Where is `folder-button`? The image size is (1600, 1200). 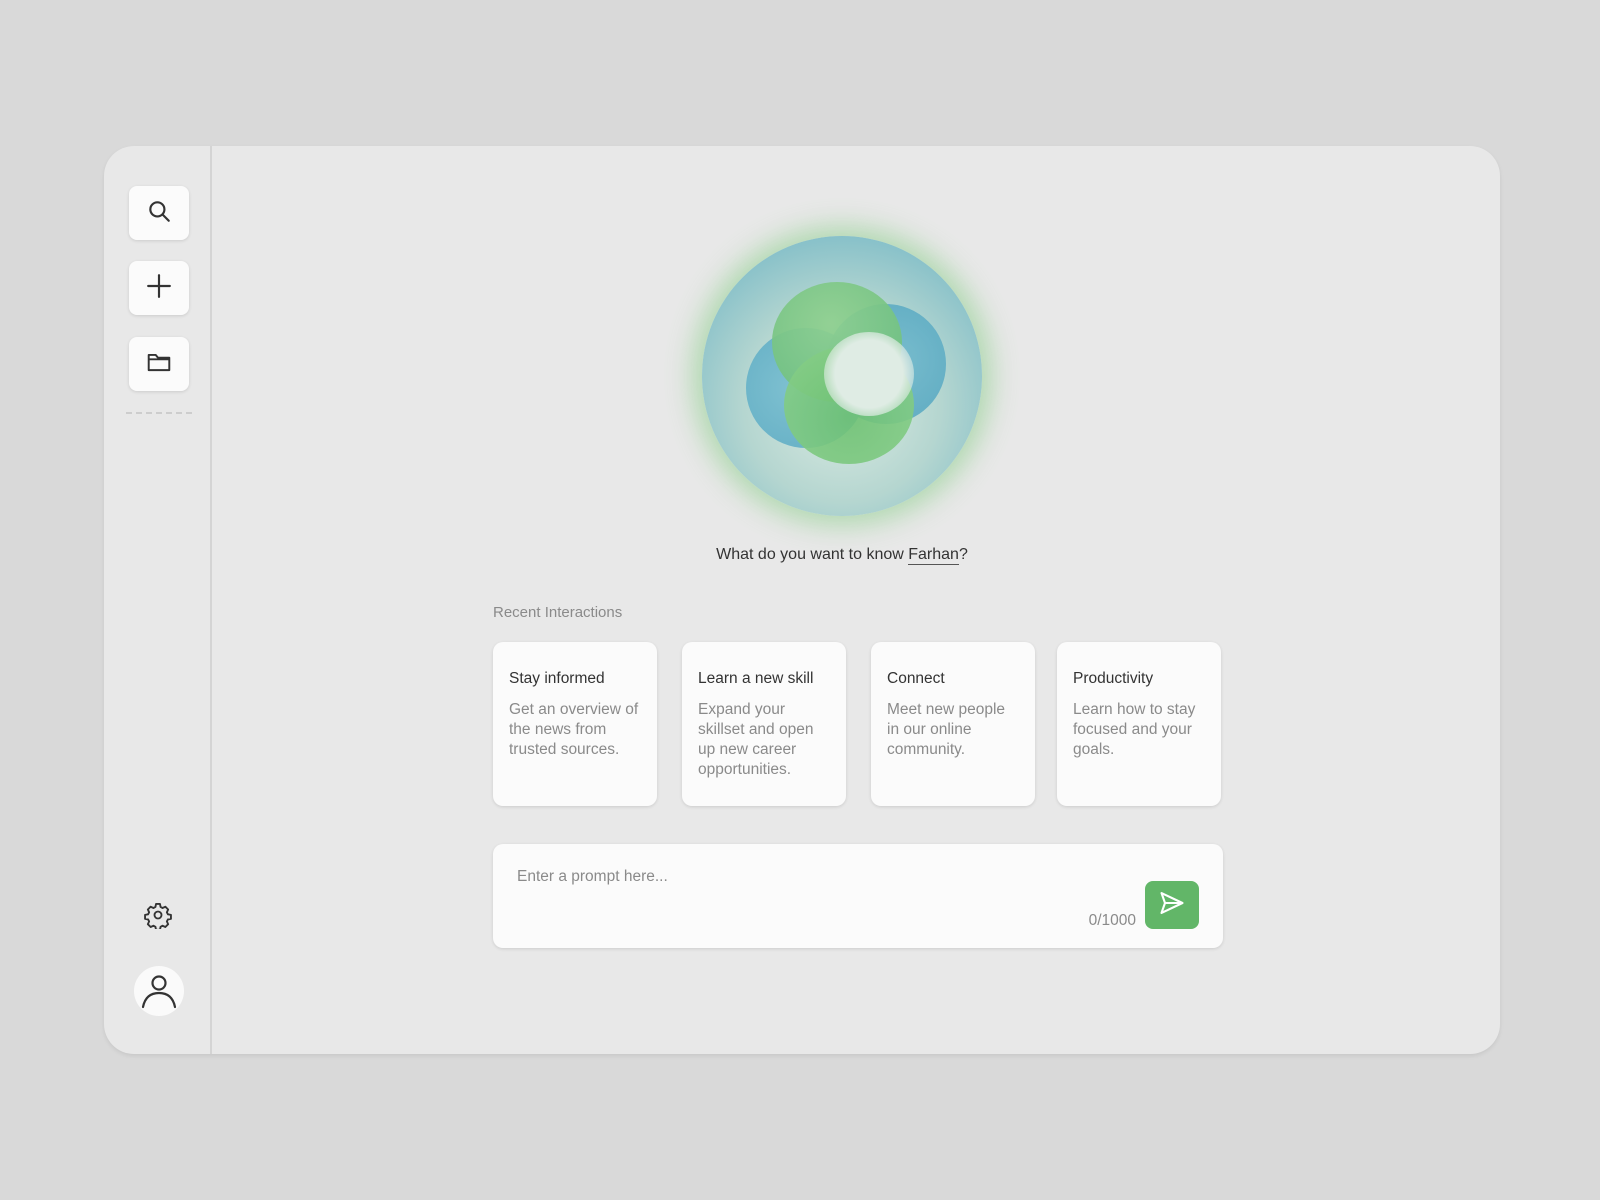 folder-button is located at coordinates (159, 364).